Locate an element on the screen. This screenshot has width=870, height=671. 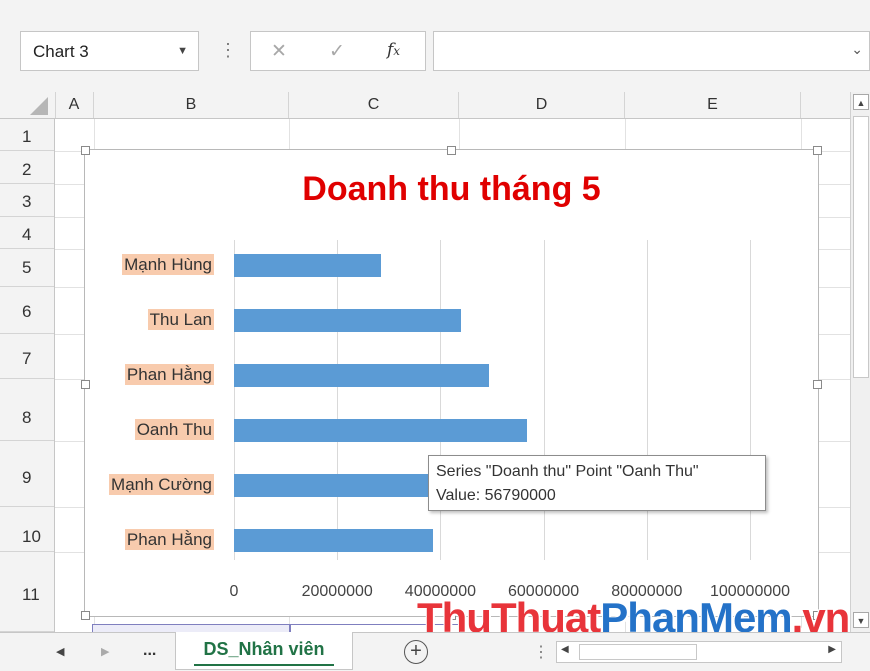
row-header-5: 5 is located at coordinates (27, 268).